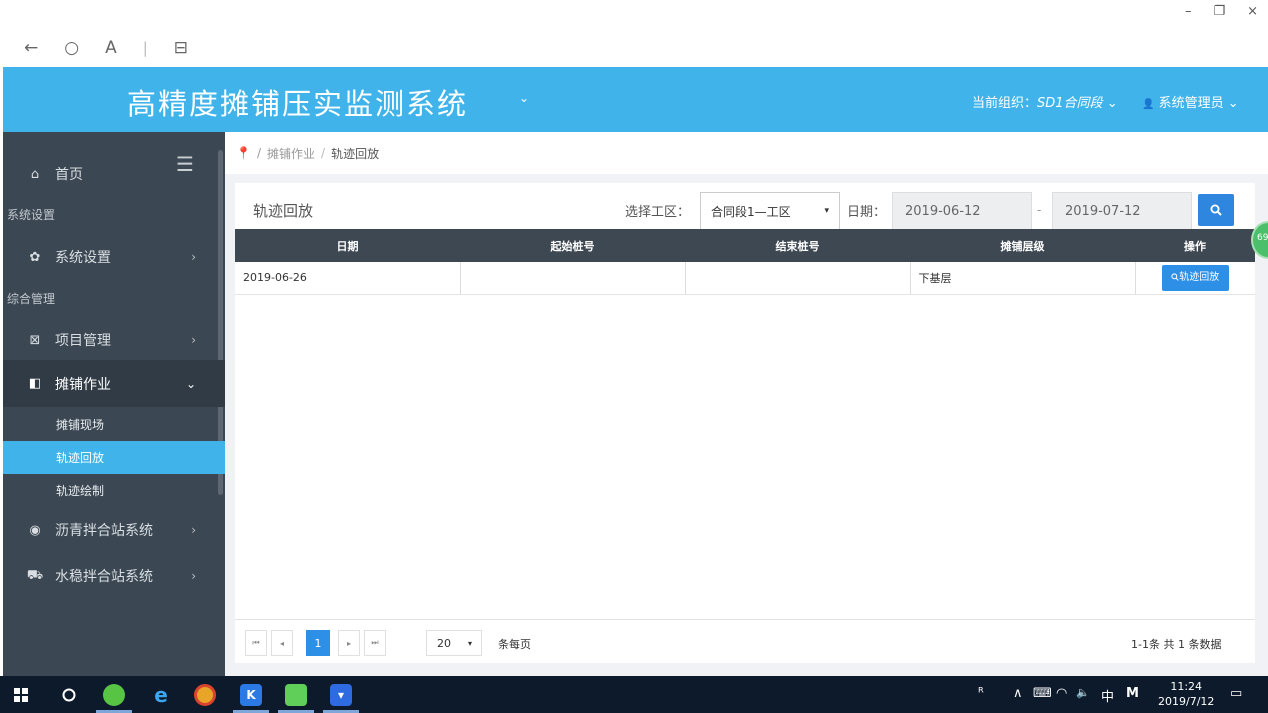 This screenshot has height=713, width=1268. I want to click on browser-nav: ← ○ A | ⊟, so click(106, 48).